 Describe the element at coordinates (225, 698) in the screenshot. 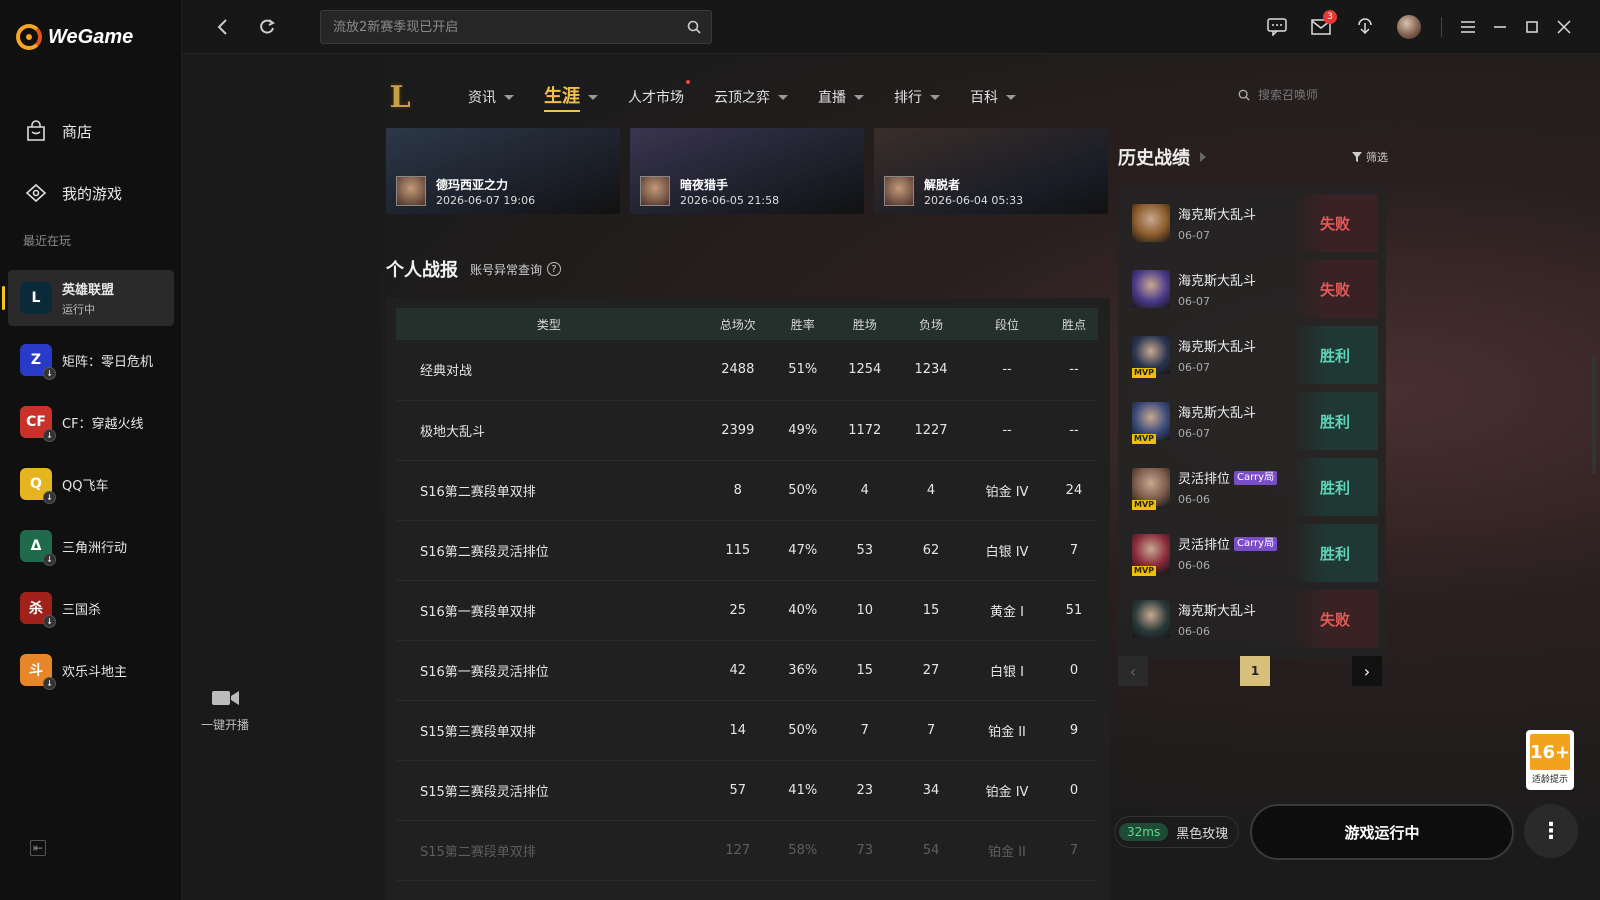

I see `camera-icon` at that location.